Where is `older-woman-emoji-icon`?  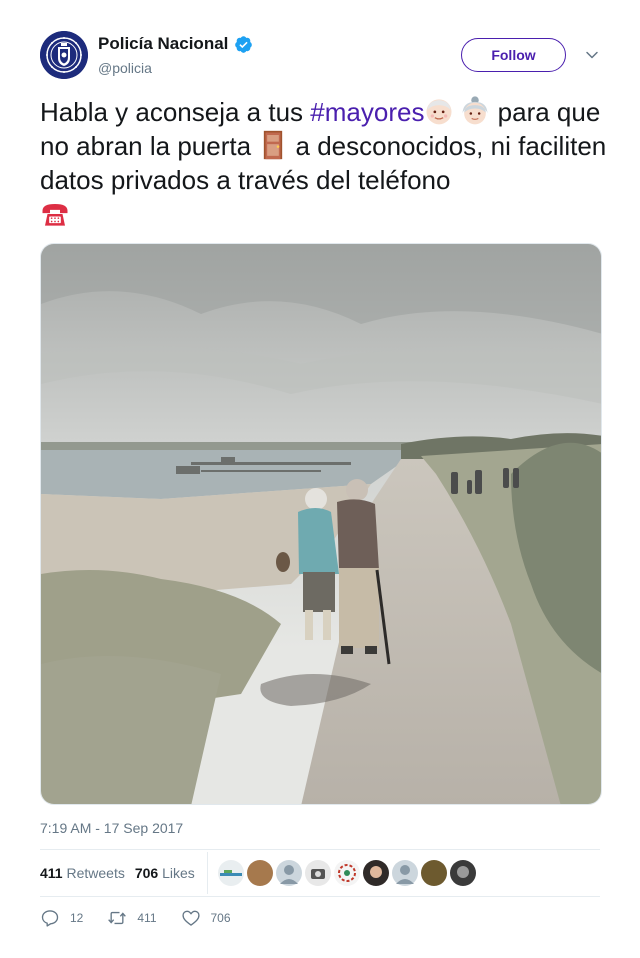 older-woman-emoji-icon is located at coordinates (475, 110).